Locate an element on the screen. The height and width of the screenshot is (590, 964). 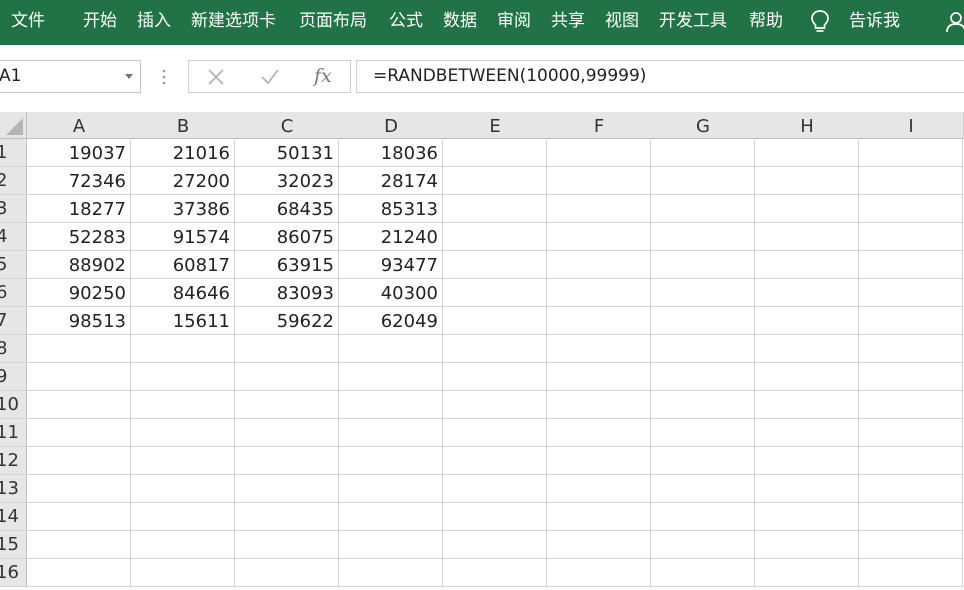
cell-f6 is located at coordinates (599, 293).